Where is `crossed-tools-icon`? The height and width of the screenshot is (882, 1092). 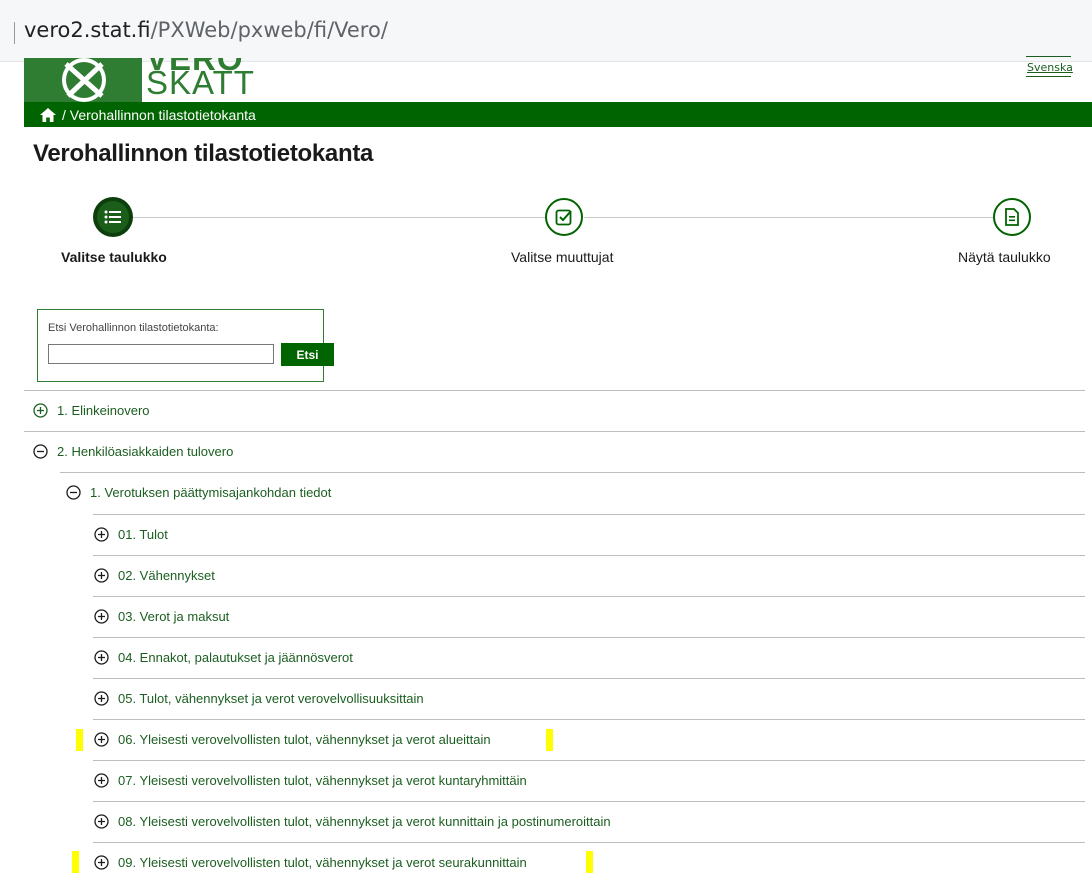
crossed-tools-icon is located at coordinates (84, 80).